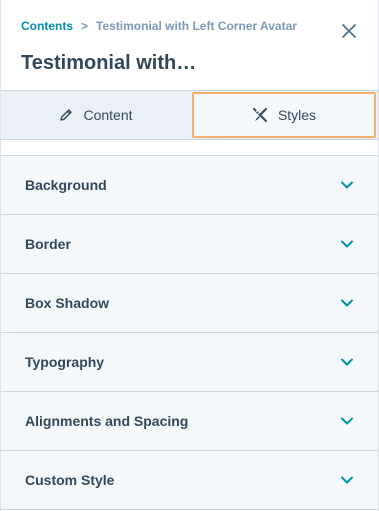  What do you see at coordinates (70, 480) in the screenshot?
I see `section-label: Custom Style` at bounding box center [70, 480].